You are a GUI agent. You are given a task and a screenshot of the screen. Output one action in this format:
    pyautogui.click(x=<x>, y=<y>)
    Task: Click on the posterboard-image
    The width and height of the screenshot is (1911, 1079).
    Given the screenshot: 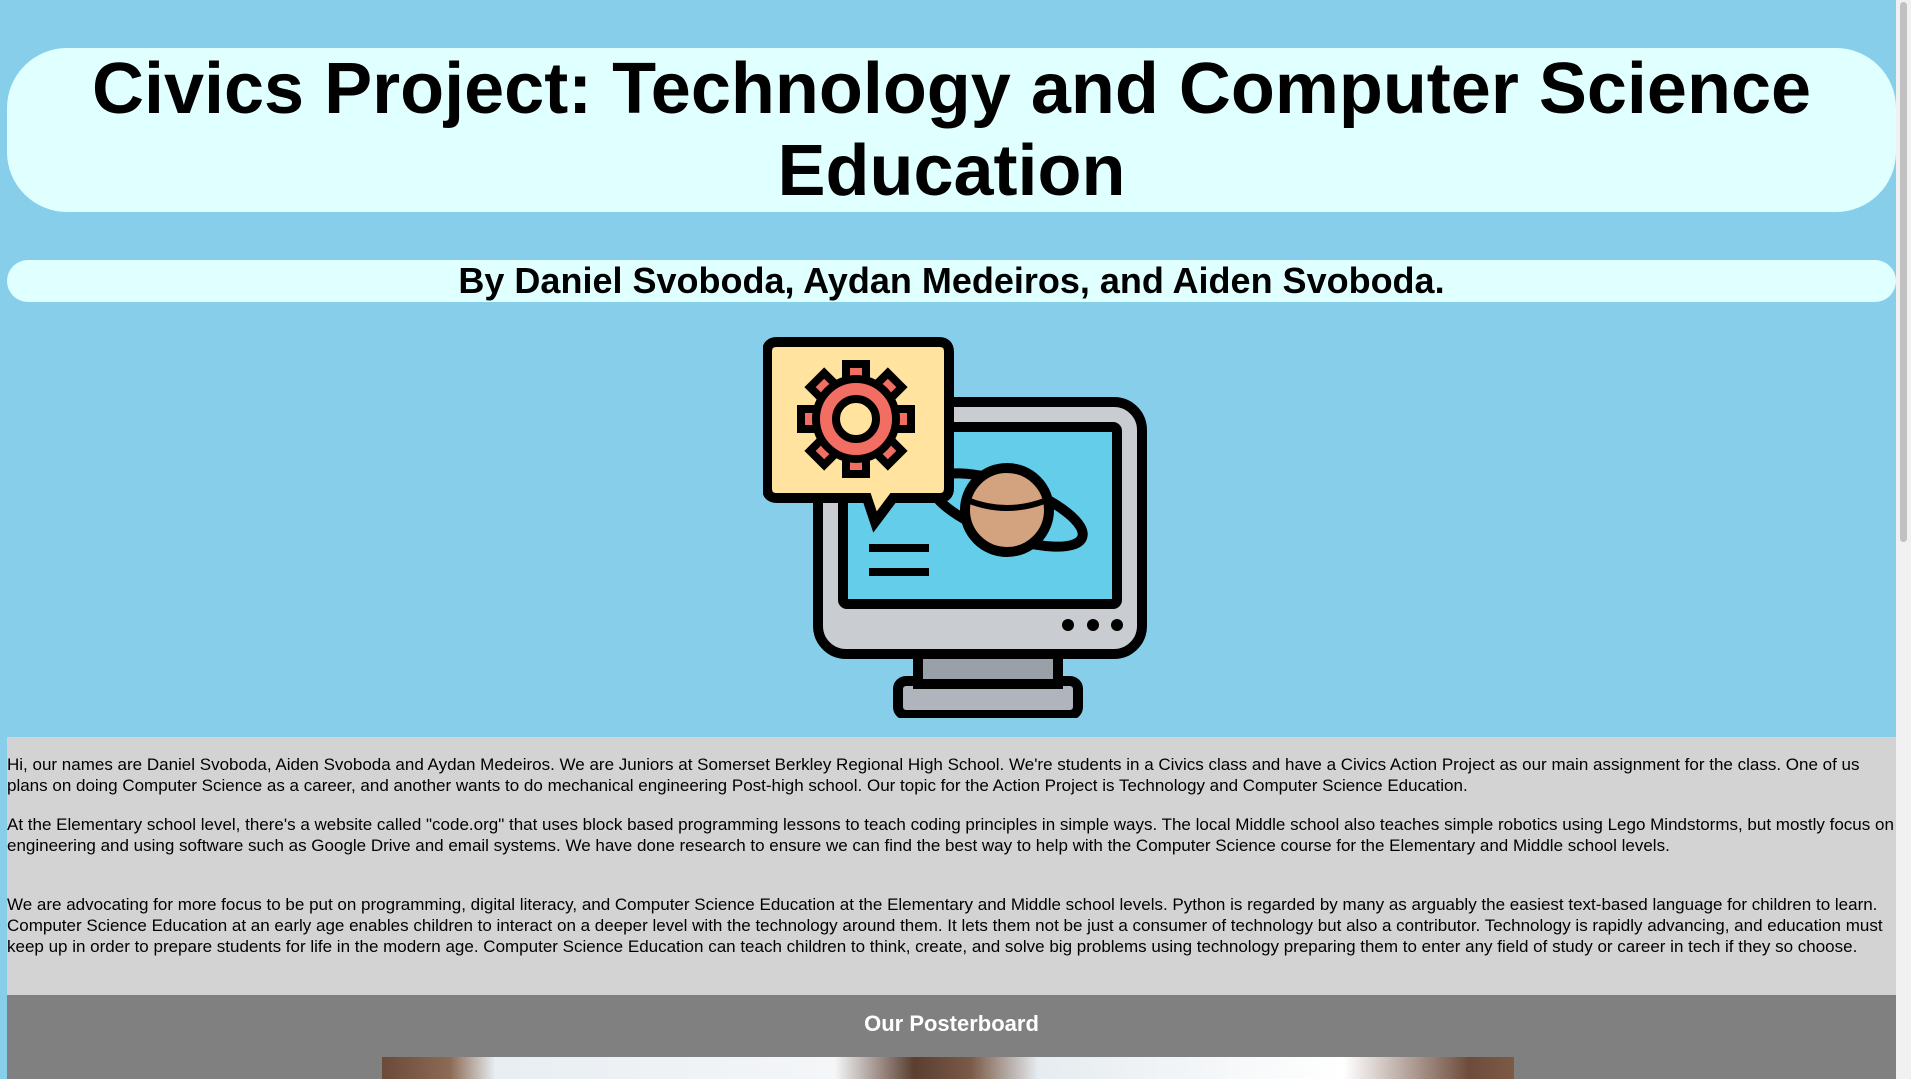 What is the action you would take?
    pyautogui.click(x=948, y=1068)
    